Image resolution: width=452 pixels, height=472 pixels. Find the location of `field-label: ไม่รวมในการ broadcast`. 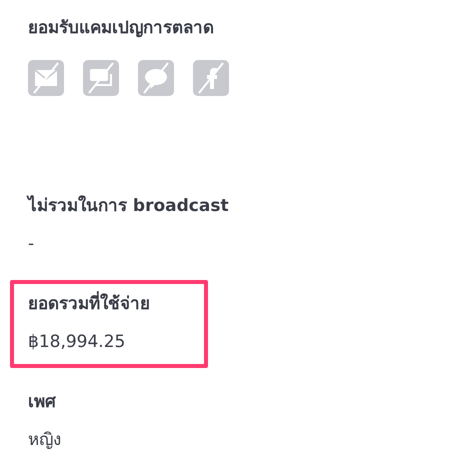

field-label: ไม่รวมในการ broadcast is located at coordinates (128, 206).